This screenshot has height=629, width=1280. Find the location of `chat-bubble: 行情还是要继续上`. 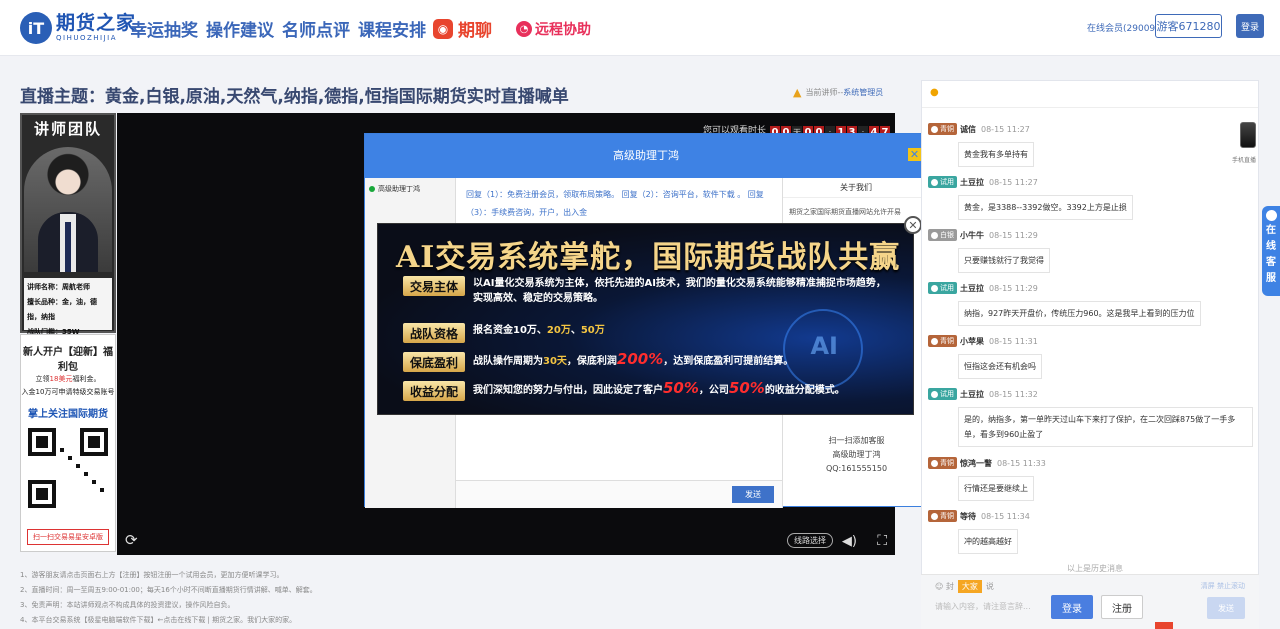

chat-bubble: 行情还是要继续上 is located at coordinates (996, 488).